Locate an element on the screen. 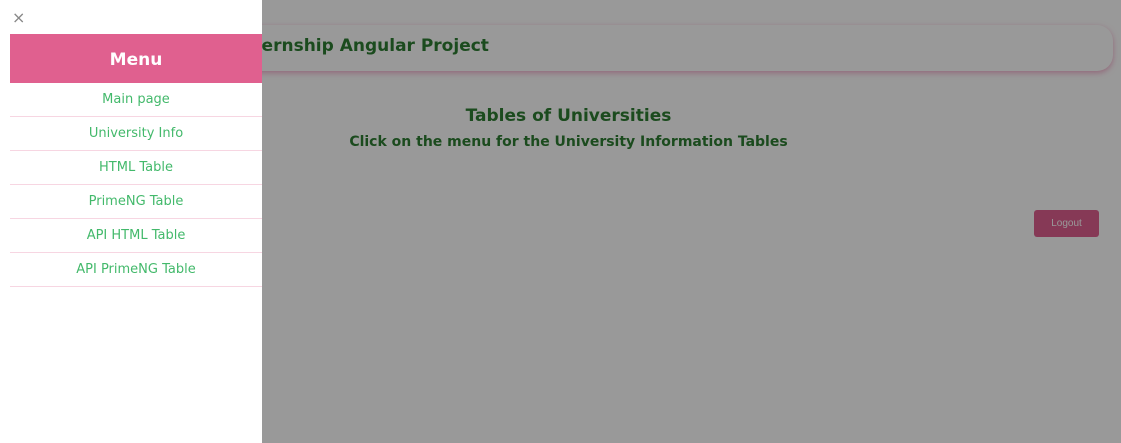  menu-item-main-page: Main page is located at coordinates (136, 100).